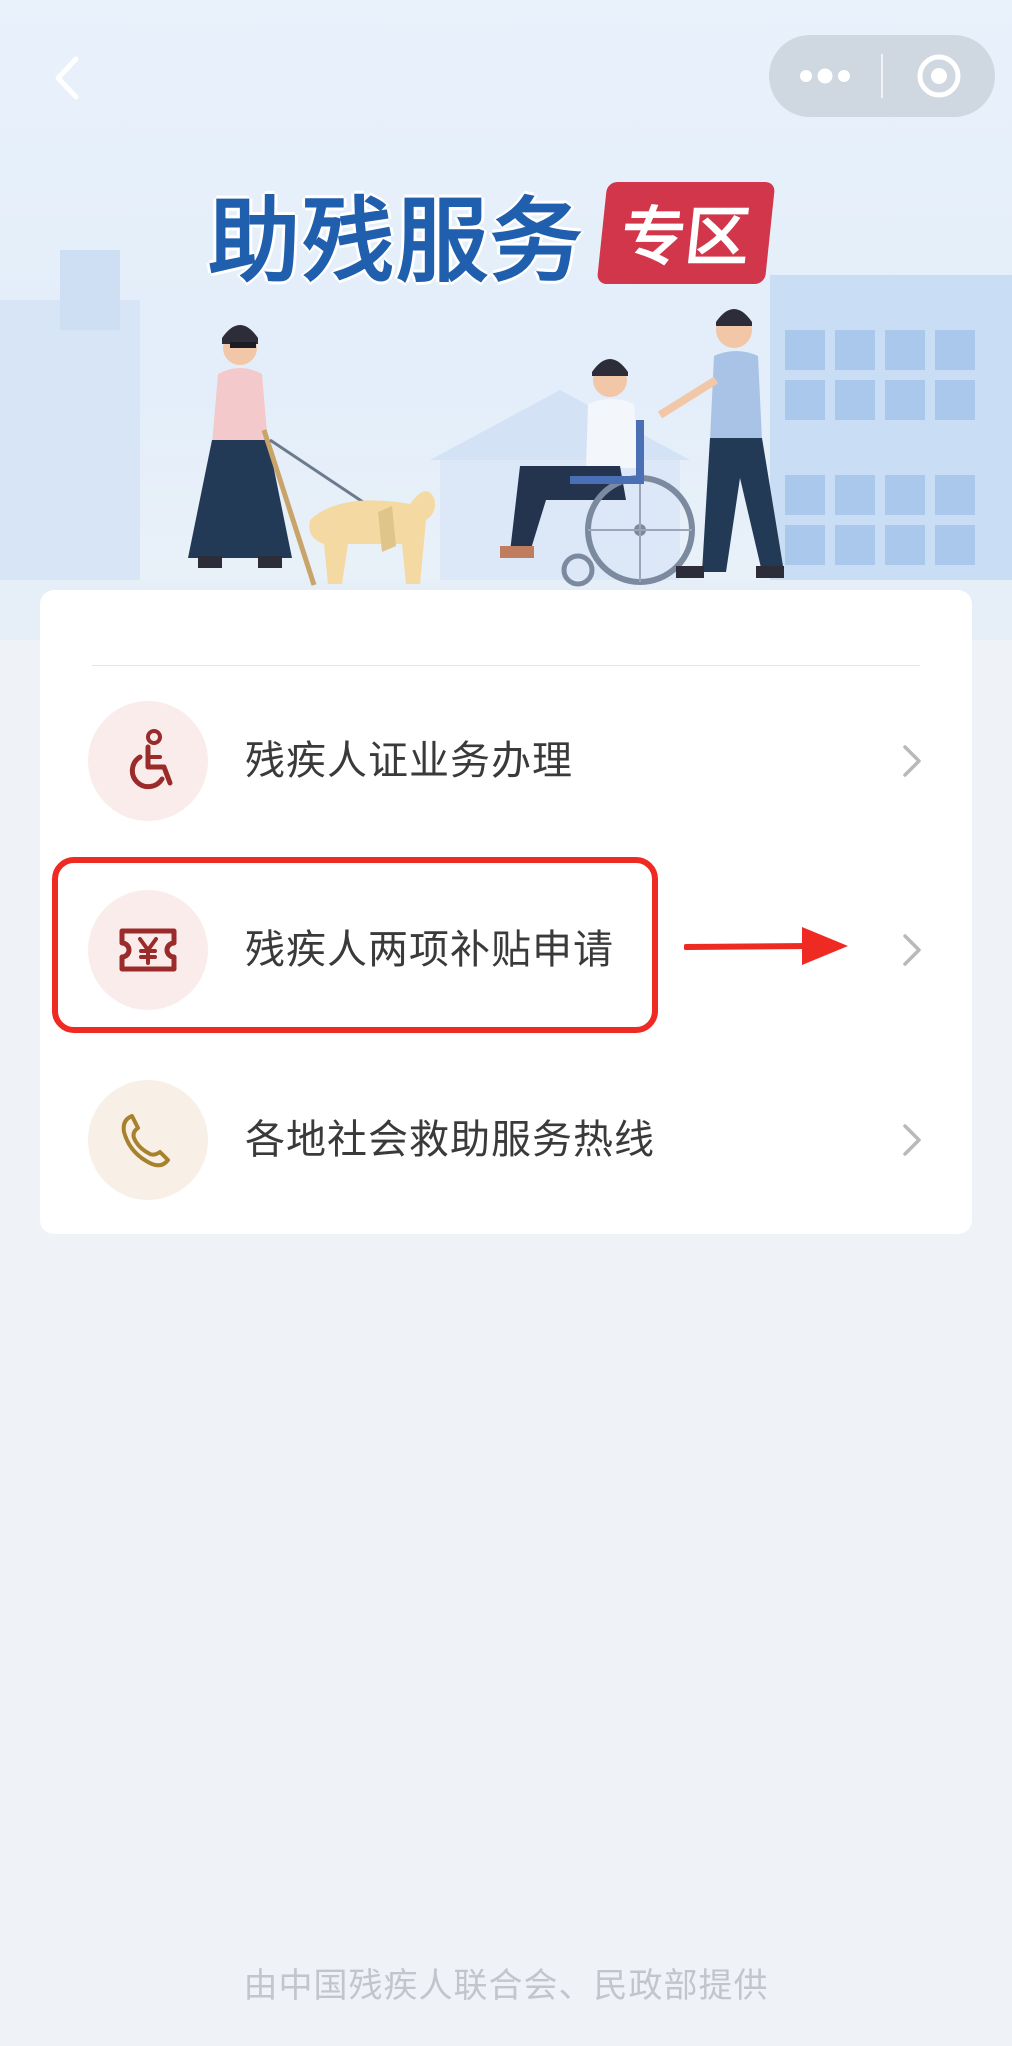 This screenshot has height=2046, width=1012. I want to click on chevron-left-icon, so click(67, 78).